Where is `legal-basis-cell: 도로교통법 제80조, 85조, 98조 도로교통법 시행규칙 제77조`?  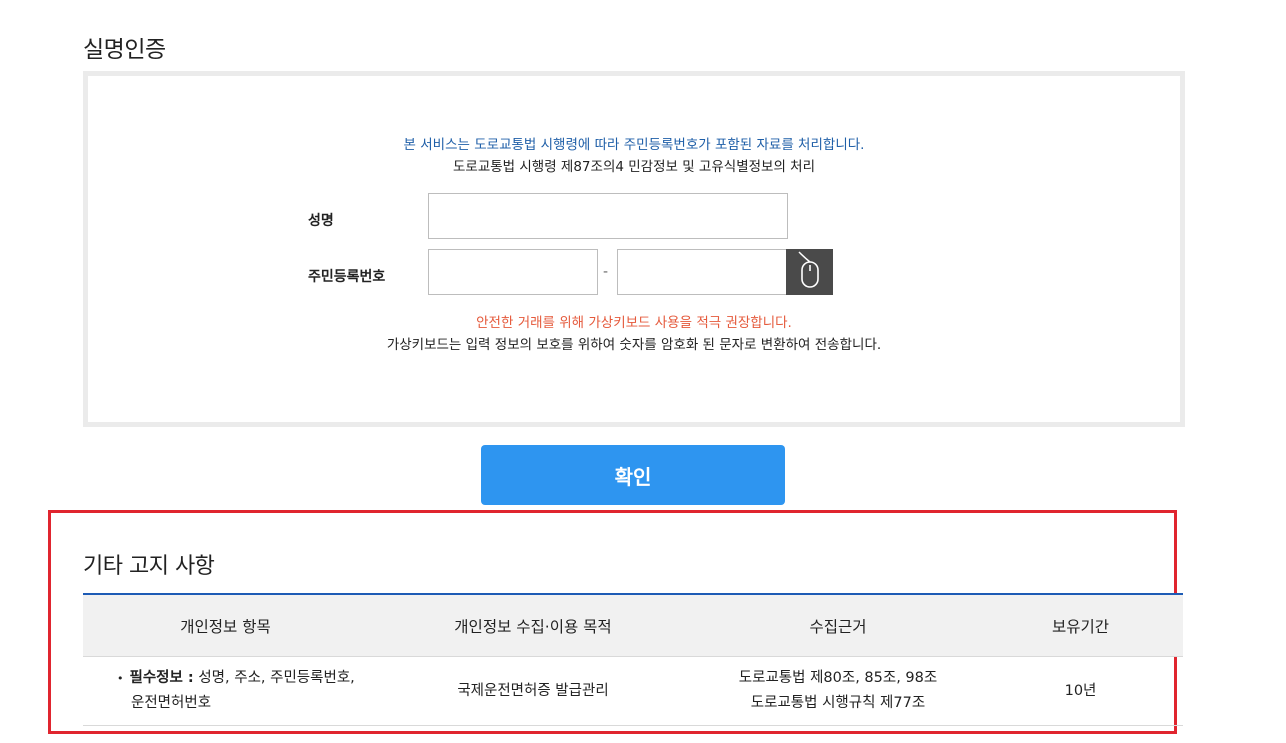
legal-basis-cell: 도로교통법 제80조, 85조, 98조 도로교통법 시행규칙 제77조 is located at coordinates (838, 691).